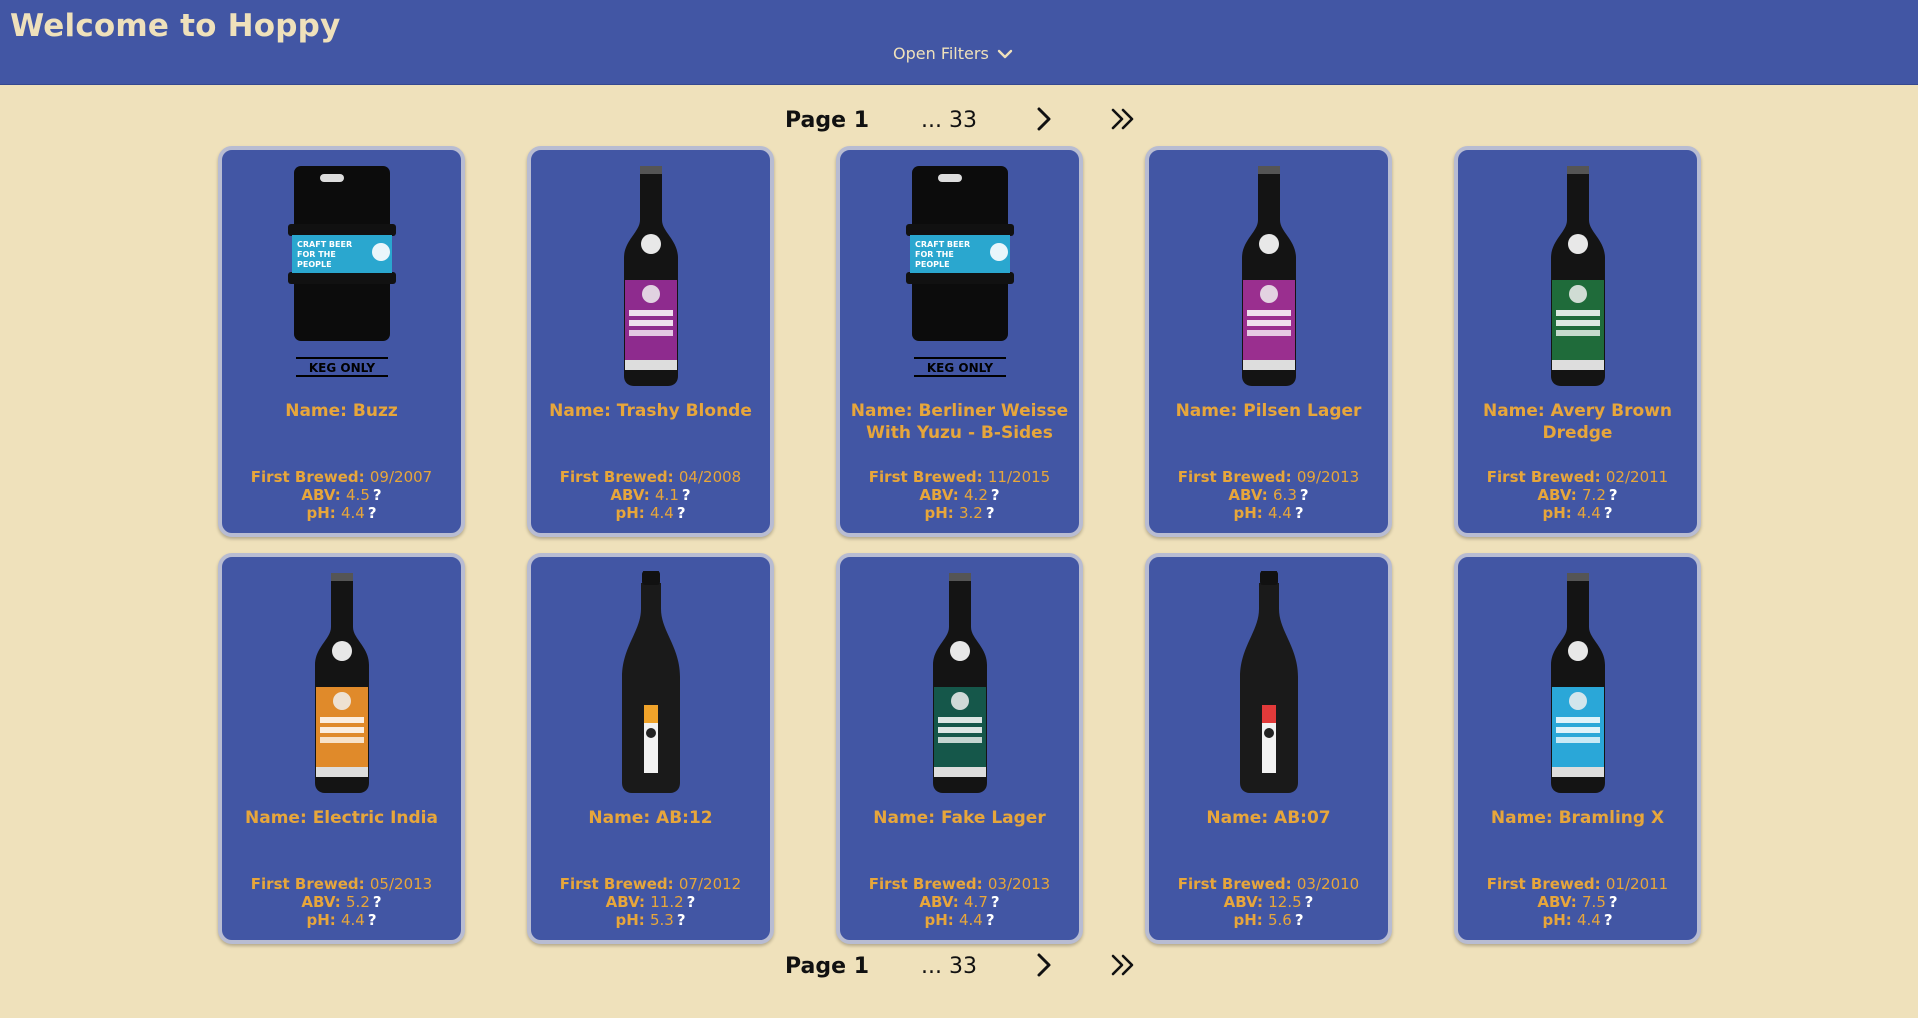 This screenshot has width=1918, height=1018. What do you see at coordinates (650, 902) in the screenshot?
I see `abv-row: ABV: 11.2?` at bounding box center [650, 902].